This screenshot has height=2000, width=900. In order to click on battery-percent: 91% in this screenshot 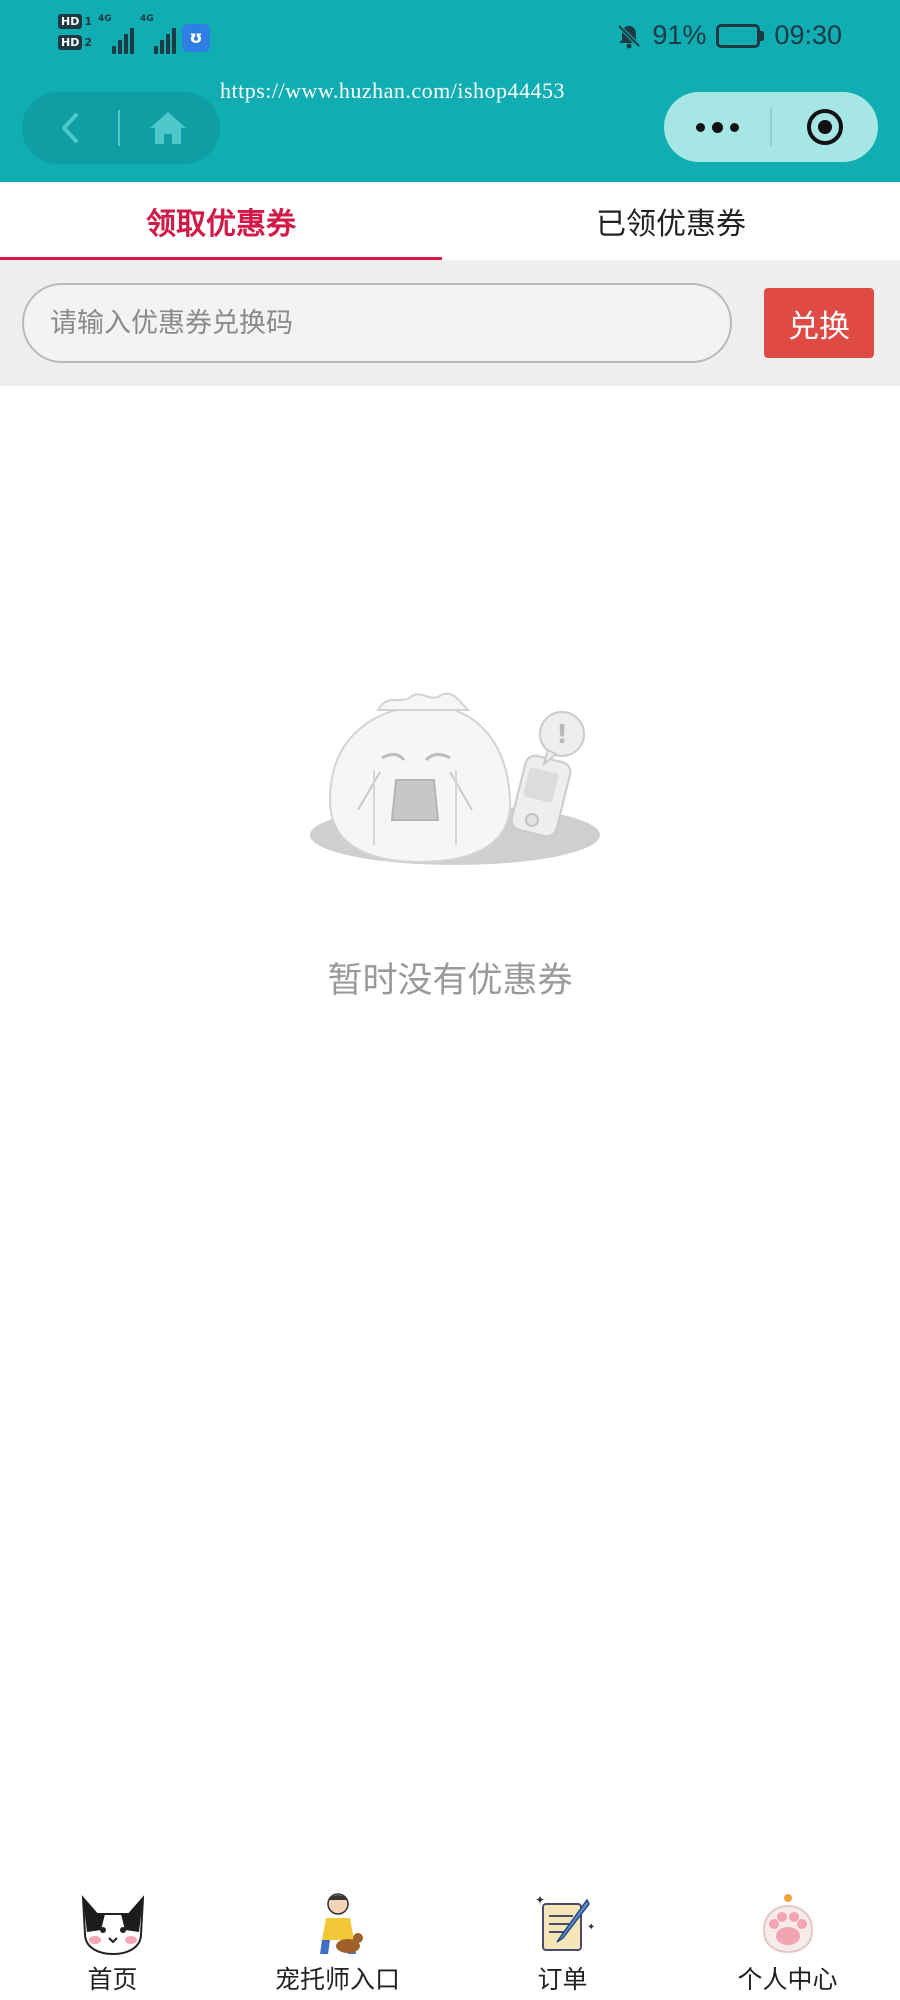, I will do `click(679, 35)`.